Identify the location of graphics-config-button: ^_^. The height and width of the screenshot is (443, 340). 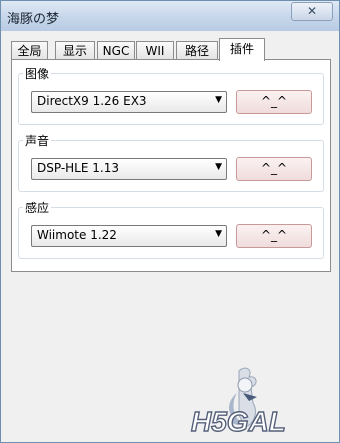
(274, 102).